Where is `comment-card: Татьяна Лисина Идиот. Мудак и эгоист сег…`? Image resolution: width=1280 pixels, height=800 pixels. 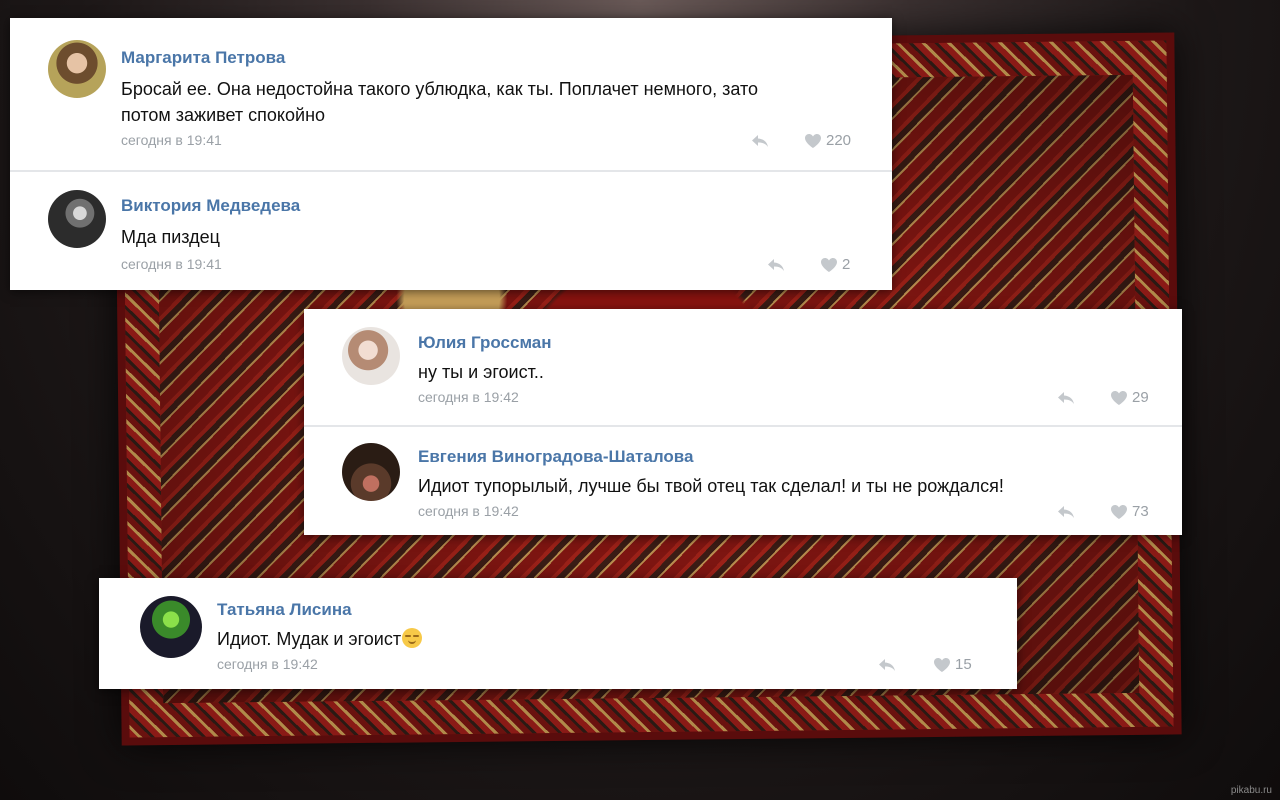 comment-card: Татьяна Лисина Идиот. Мудак и эгоист сег… is located at coordinates (558, 633).